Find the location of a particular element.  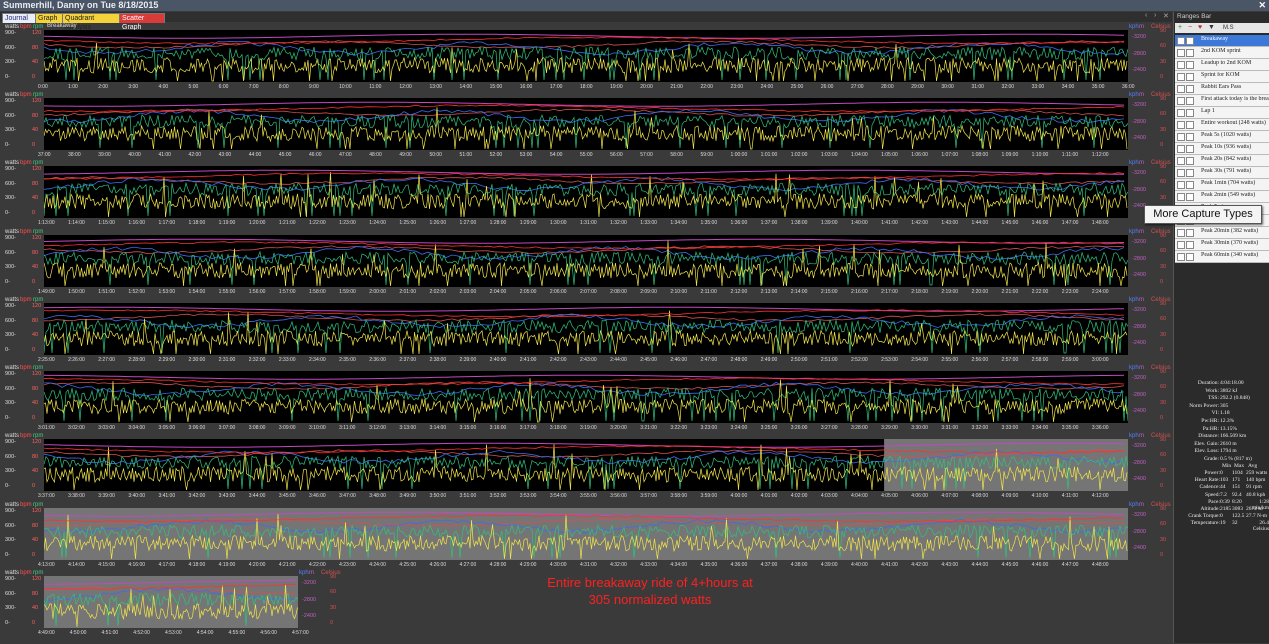

range-item: Peak 20min (382 watts) is located at coordinates (1222, 233).